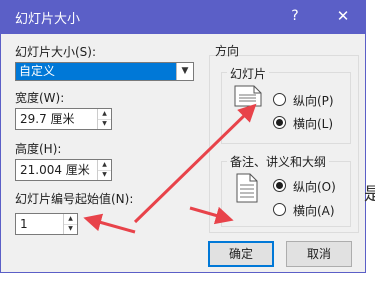  What do you see at coordinates (109, 223) in the screenshot?
I see `arrow-to-numbering` at bounding box center [109, 223].